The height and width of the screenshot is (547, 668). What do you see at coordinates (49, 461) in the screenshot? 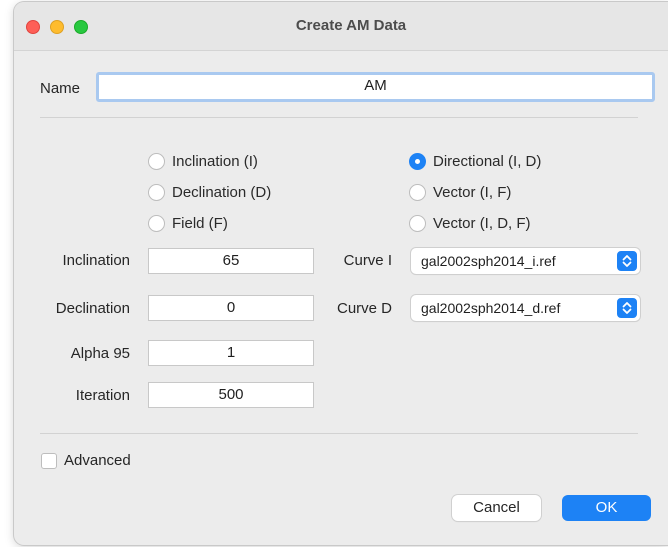
I see `advanced-checkbox` at bounding box center [49, 461].